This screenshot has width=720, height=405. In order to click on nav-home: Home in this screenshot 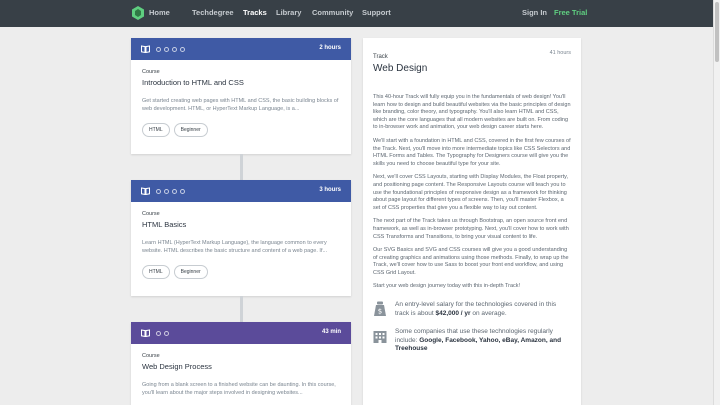, I will do `click(159, 12)`.